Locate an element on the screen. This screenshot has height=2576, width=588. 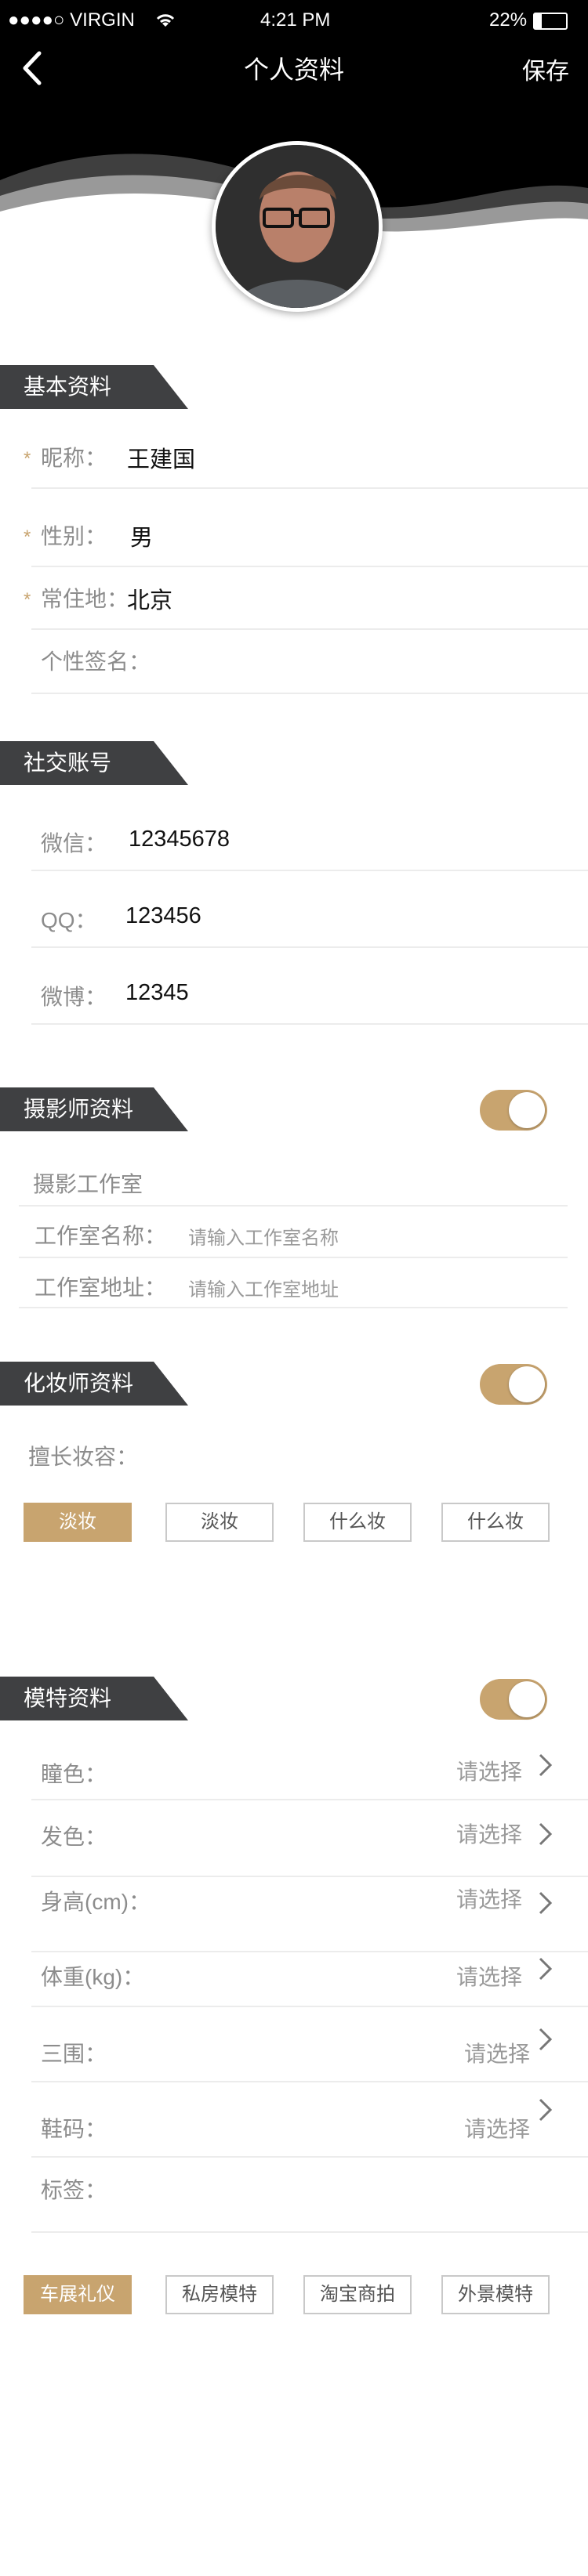
model-tag-chip: 外景模特 is located at coordinates (495, 2295).